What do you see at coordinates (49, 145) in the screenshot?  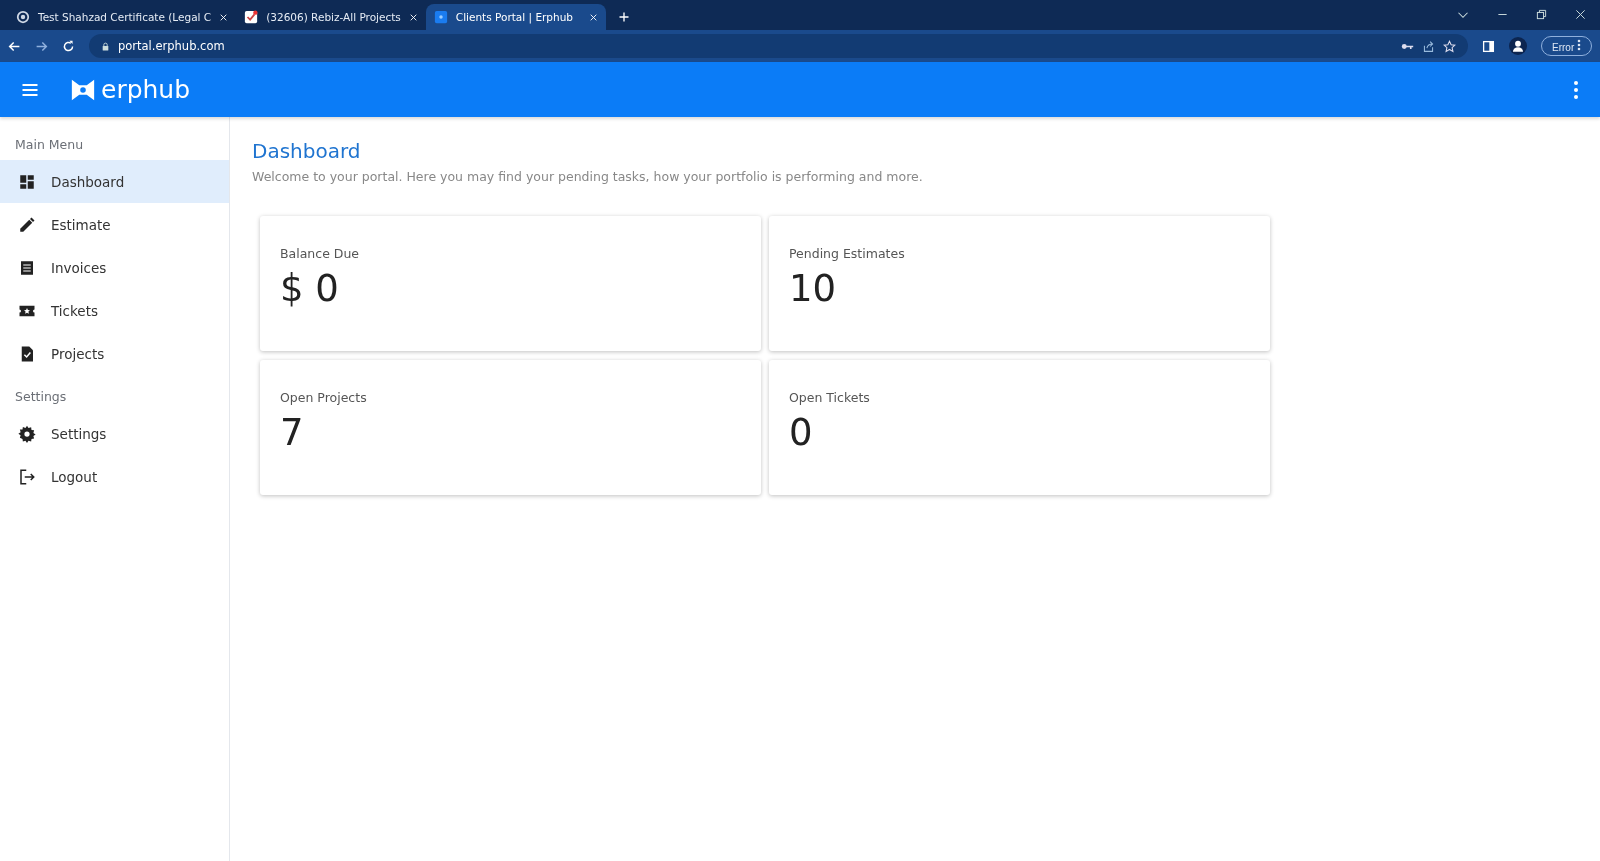 I see `section-heading: Main Menu` at bounding box center [49, 145].